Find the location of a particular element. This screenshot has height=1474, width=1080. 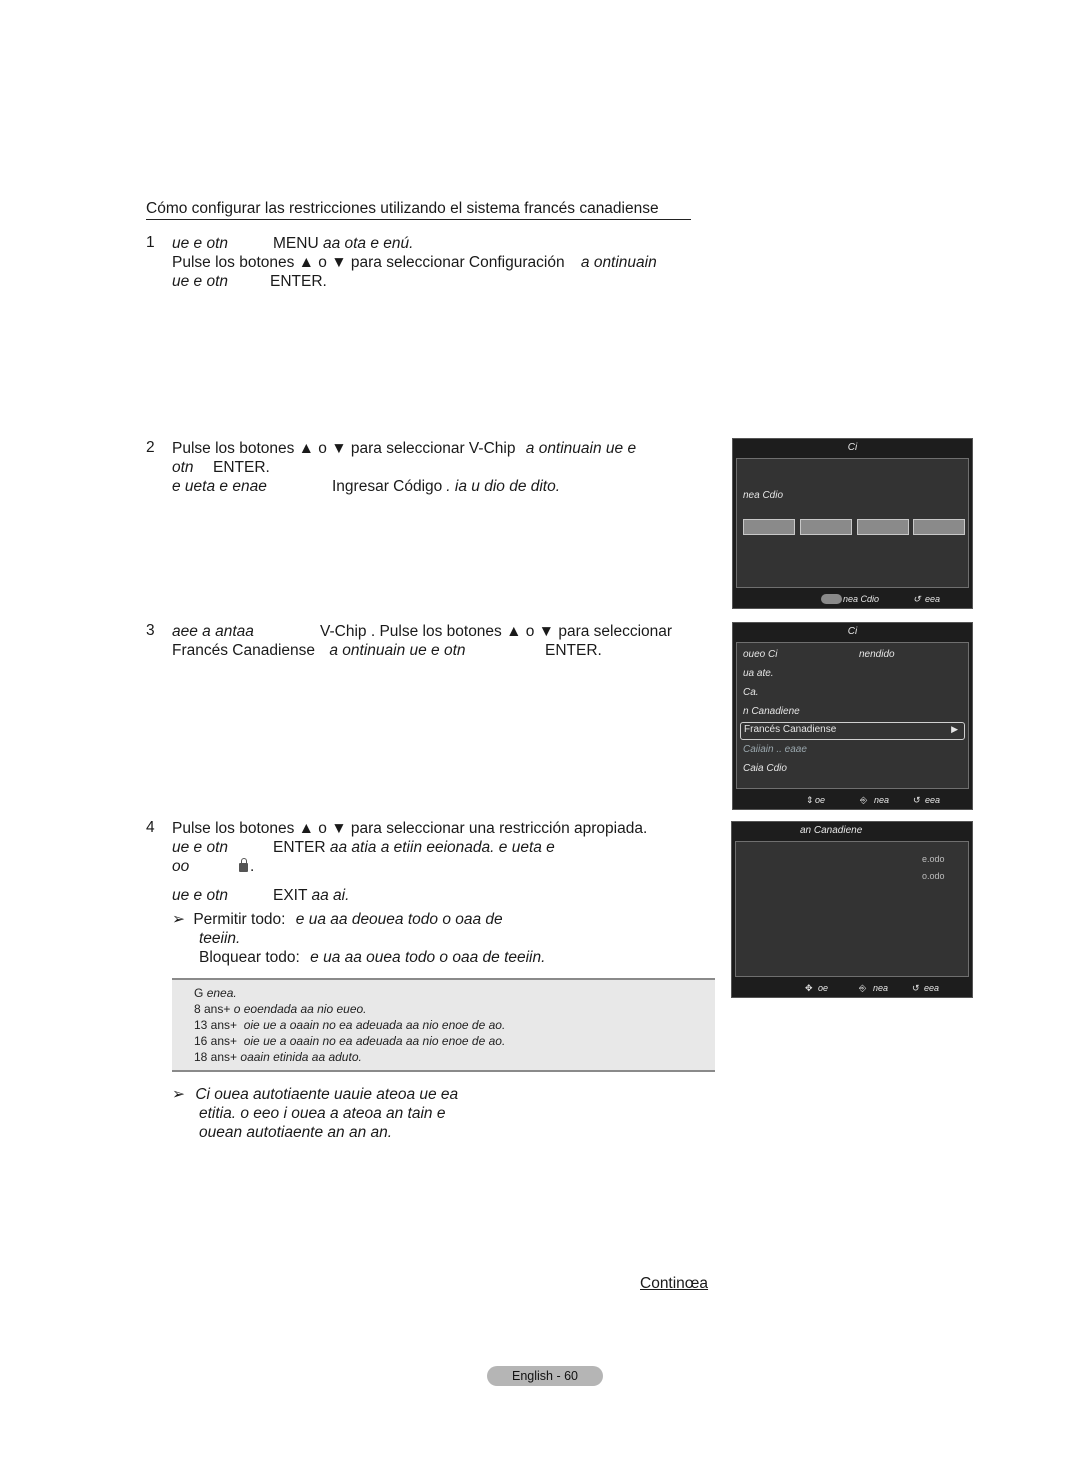

continue-link: Continœa is located at coordinates (674, 1284).